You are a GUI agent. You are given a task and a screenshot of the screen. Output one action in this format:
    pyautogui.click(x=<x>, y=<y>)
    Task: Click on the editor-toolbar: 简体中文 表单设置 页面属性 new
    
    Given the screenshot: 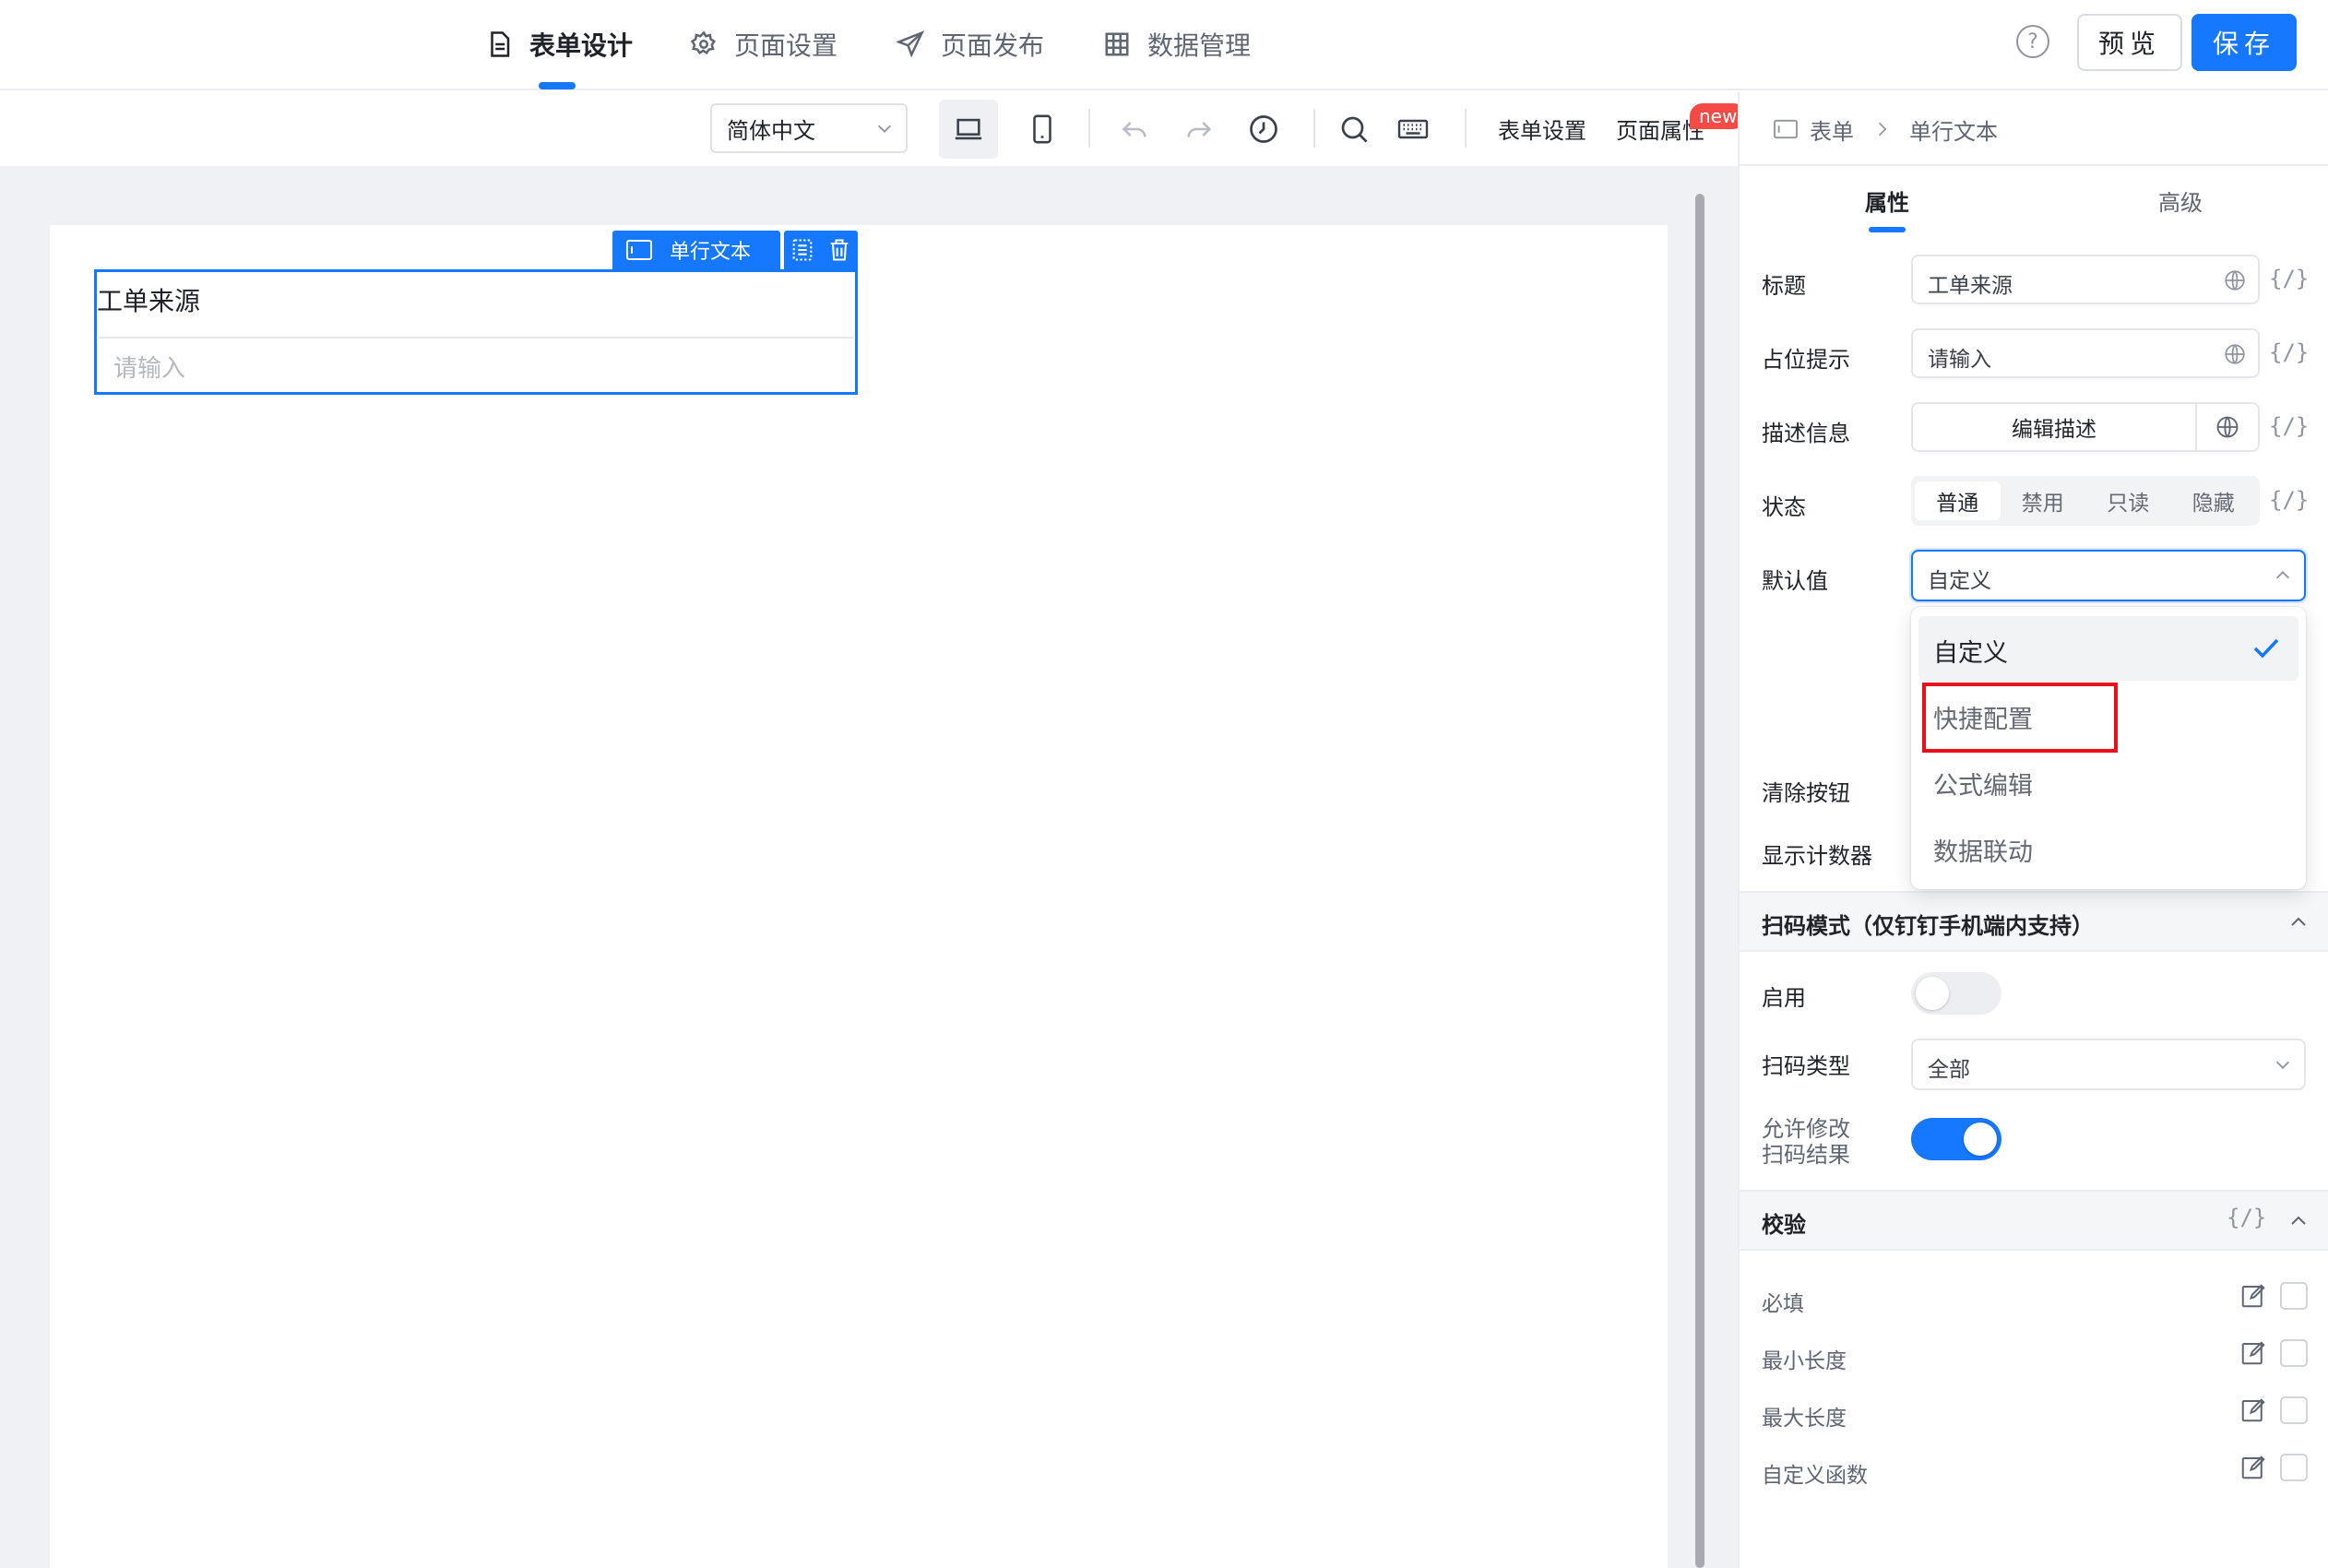 What is the action you would take?
    pyautogui.click(x=873, y=129)
    